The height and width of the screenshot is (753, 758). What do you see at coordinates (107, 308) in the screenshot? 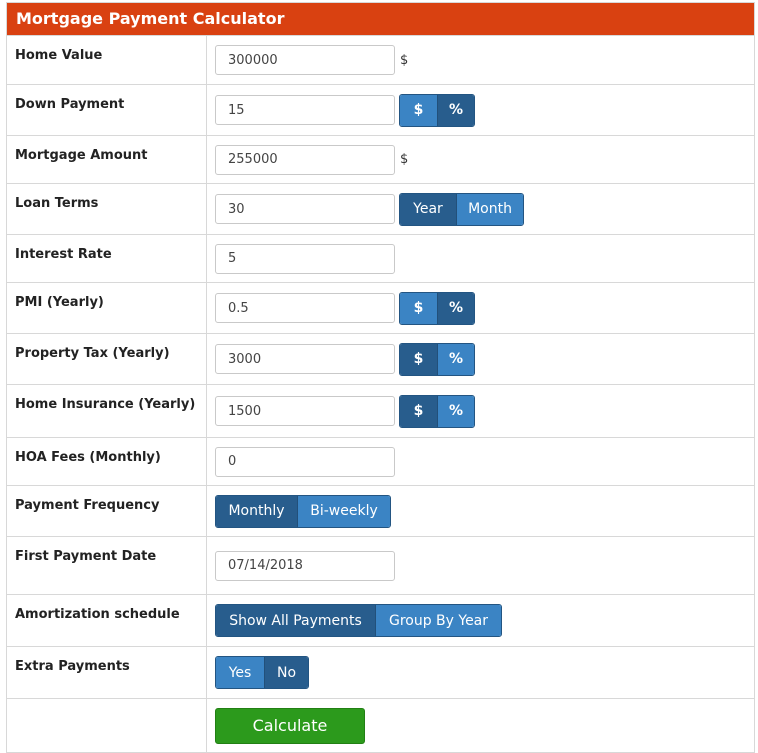
I see `pmi-label: PMI (Yearly)` at bounding box center [107, 308].